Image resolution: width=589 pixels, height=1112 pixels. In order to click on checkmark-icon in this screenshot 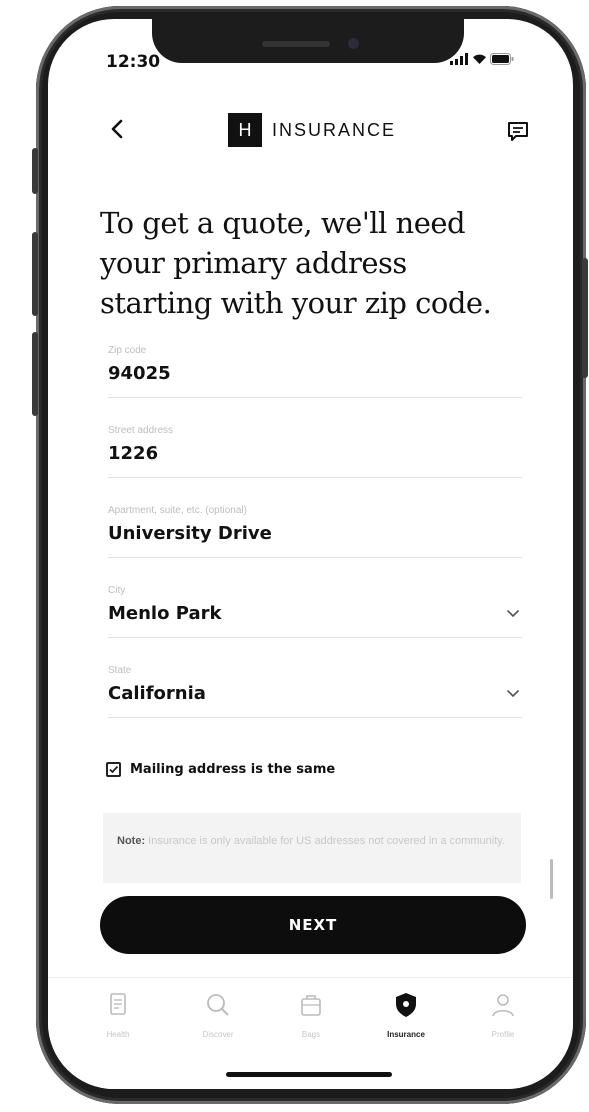, I will do `click(114, 769)`.